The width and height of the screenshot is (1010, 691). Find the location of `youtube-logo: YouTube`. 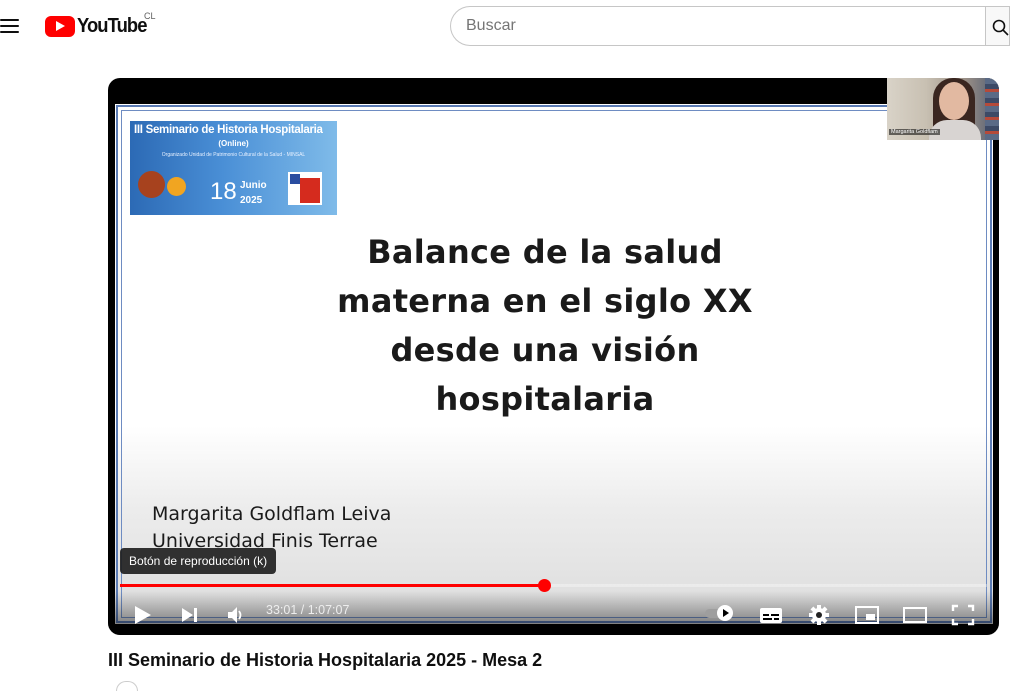

youtube-logo: YouTube is located at coordinates (99, 26).